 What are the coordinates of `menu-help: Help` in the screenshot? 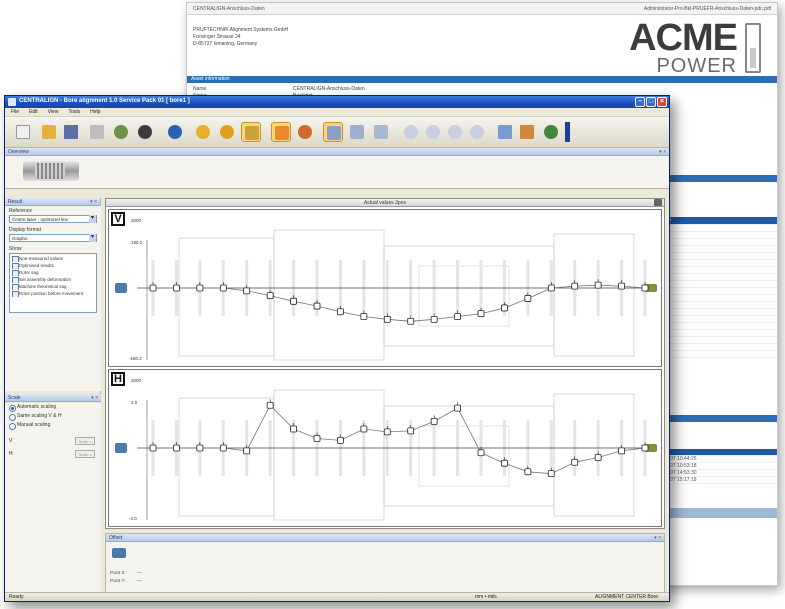 It's located at (95, 112).